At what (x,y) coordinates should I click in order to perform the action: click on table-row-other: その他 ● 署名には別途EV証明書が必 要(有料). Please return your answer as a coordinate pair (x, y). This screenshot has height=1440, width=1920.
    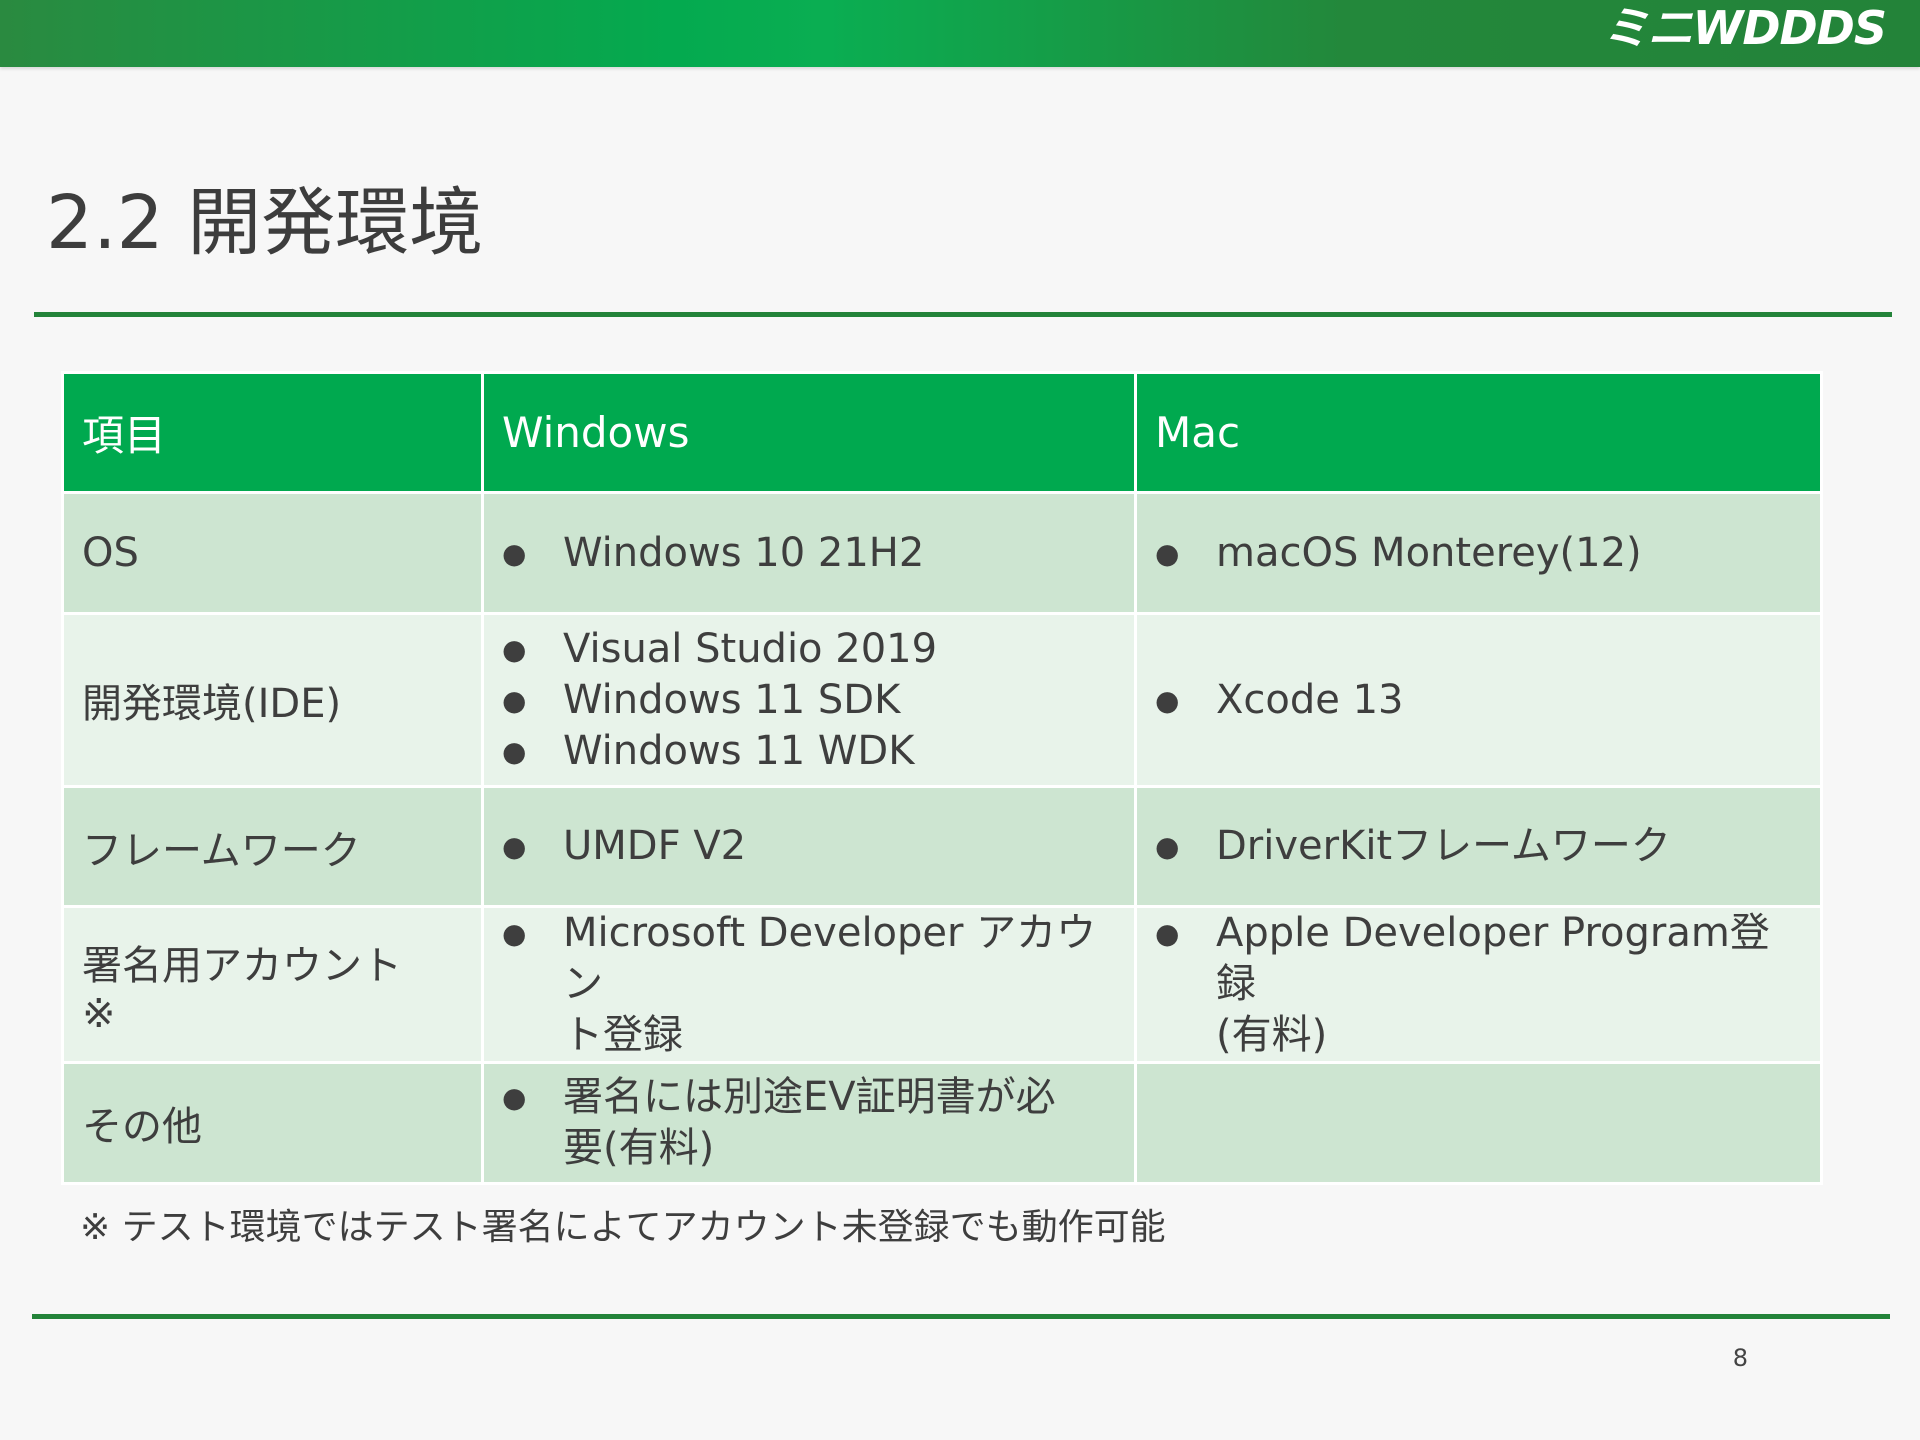
    Looking at the image, I should click on (942, 1123).